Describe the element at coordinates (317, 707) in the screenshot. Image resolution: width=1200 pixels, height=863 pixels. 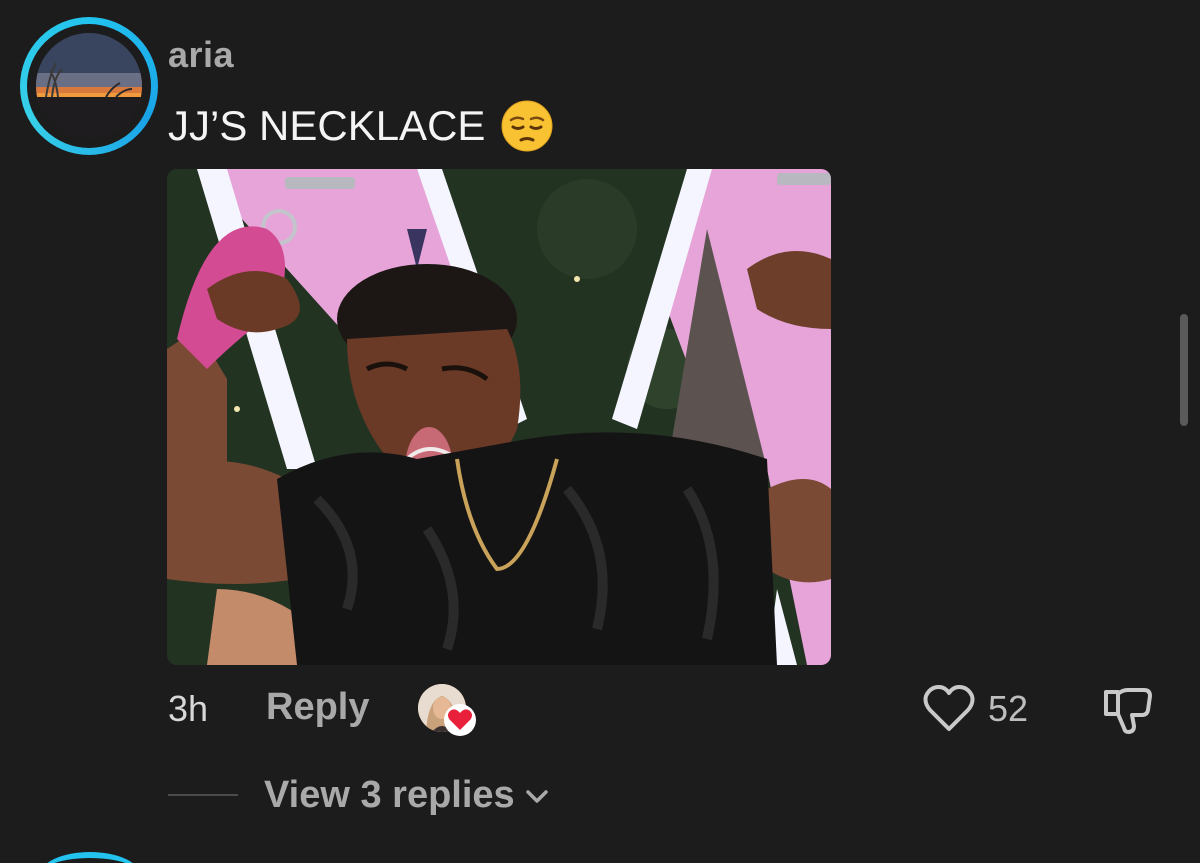
I see `reply-button: Reply` at that location.